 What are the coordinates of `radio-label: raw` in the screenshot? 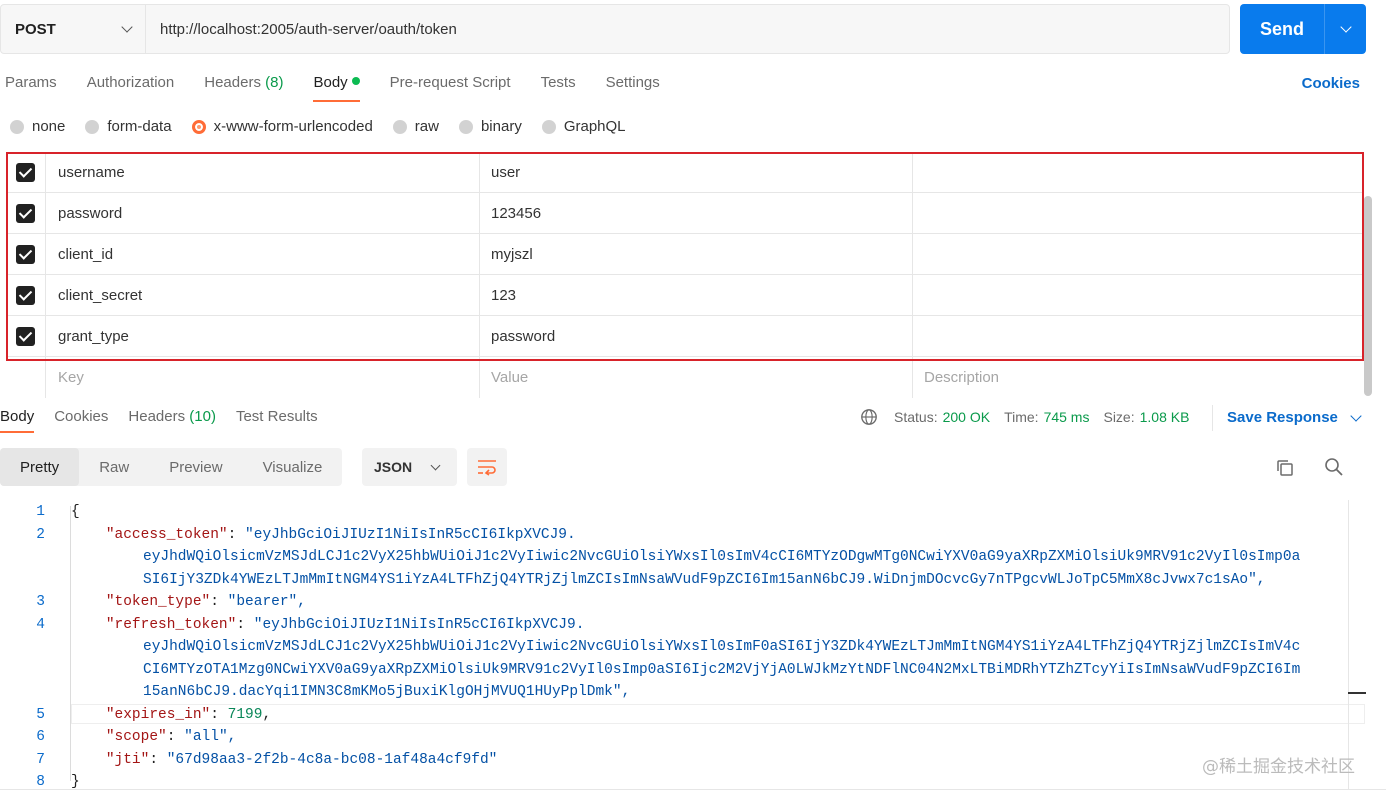 It's located at (426, 126).